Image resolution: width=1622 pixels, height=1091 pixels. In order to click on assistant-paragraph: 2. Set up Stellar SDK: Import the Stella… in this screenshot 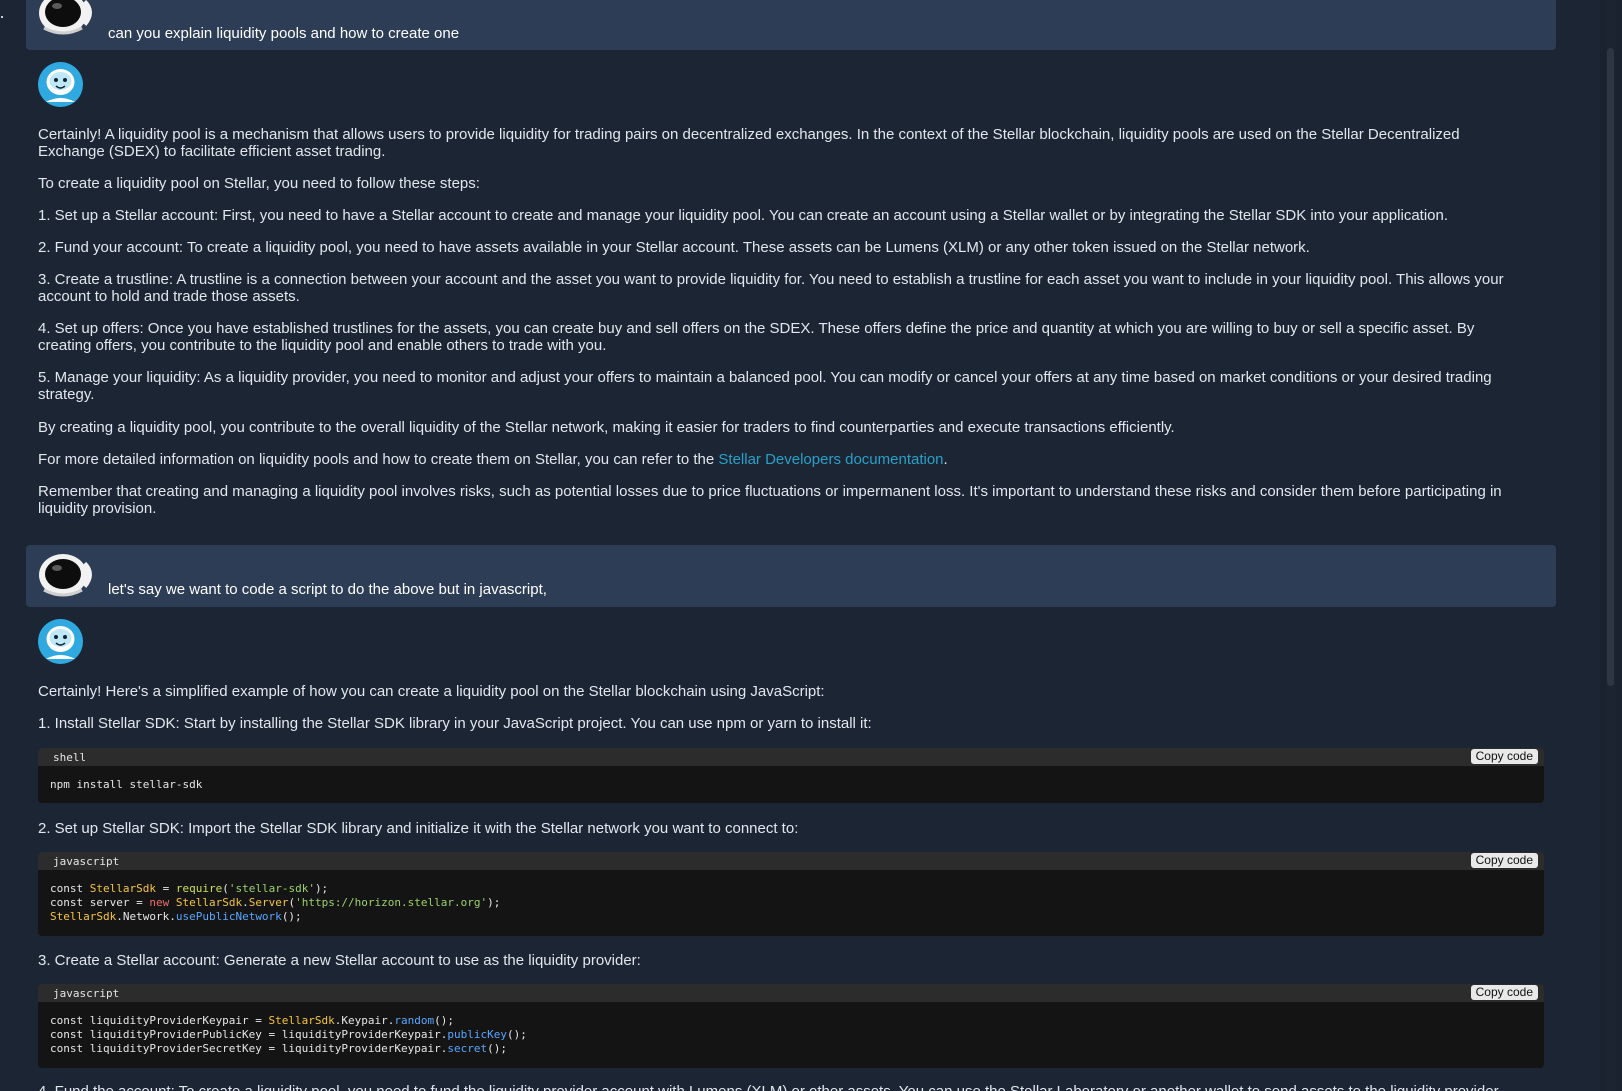, I will do `click(418, 828)`.